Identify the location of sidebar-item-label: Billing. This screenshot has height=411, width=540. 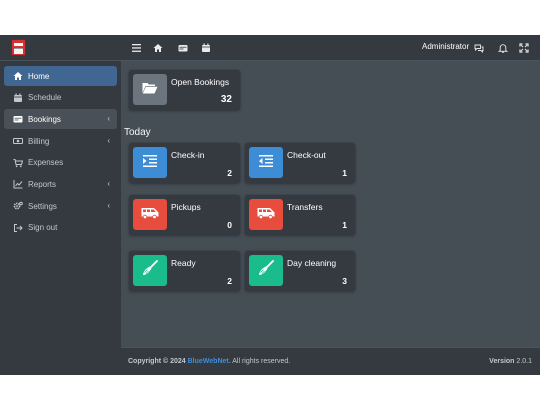
(39, 141).